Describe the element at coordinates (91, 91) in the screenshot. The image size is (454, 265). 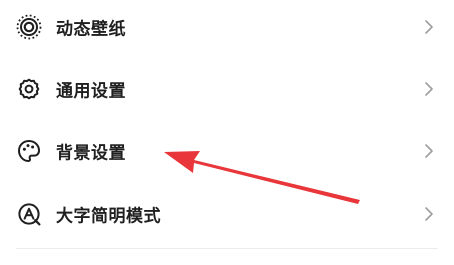
I see `settings-item-label: 通用设置` at that location.